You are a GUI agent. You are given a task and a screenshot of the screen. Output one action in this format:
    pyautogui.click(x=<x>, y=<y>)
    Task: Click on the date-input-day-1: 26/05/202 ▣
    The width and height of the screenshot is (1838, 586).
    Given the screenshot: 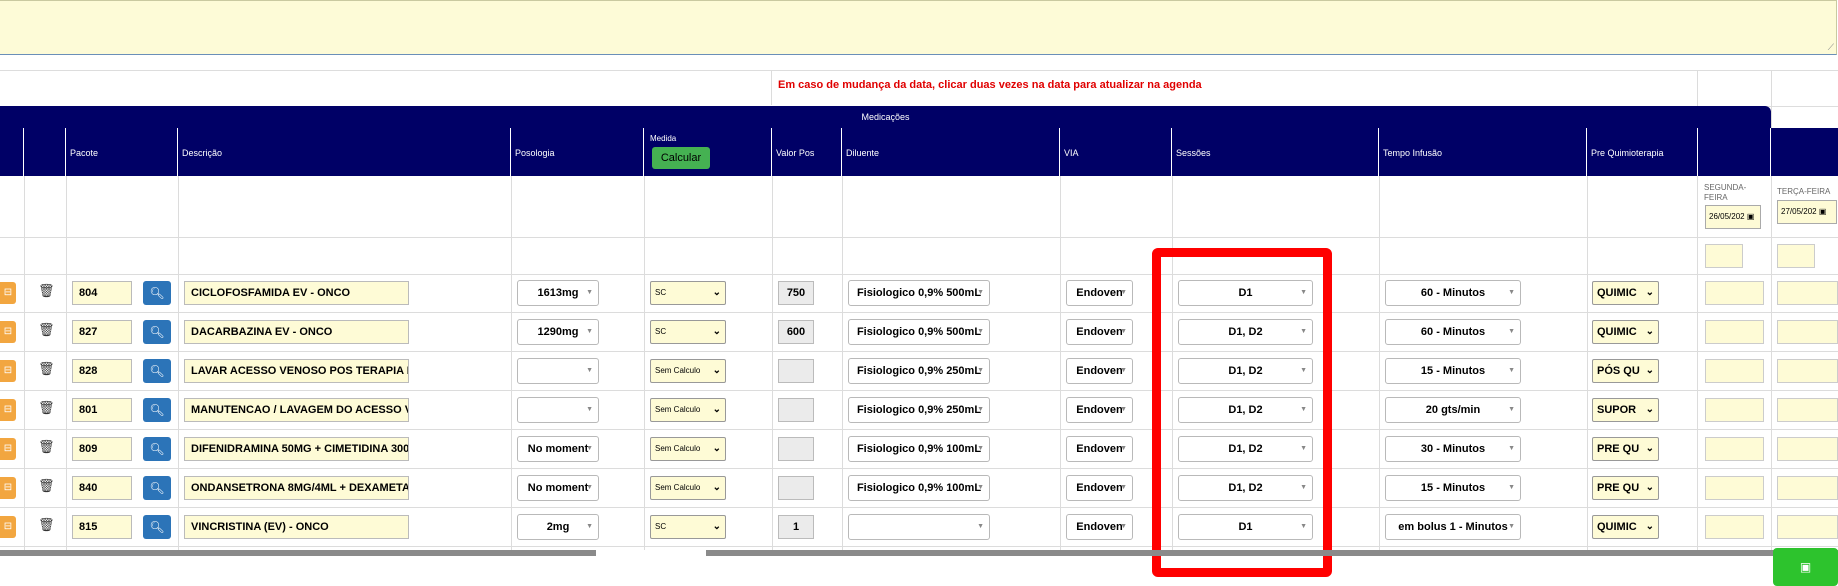 What is the action you would take?
    pyautogui.click(x=1733, y=217)
    